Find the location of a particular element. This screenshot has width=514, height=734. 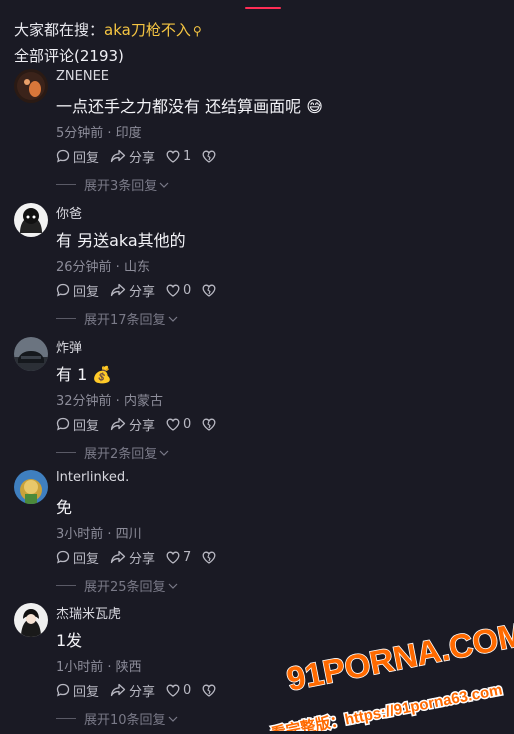

like-button: 7 is located at coordinates (184, 557).